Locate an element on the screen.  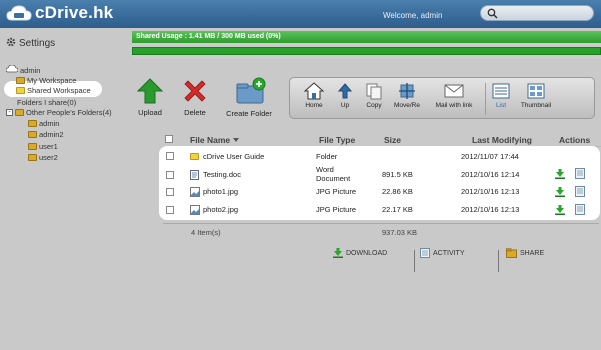
tree-item-folders-i-share: Folders I share(0) is located at coordinates (46, 102).